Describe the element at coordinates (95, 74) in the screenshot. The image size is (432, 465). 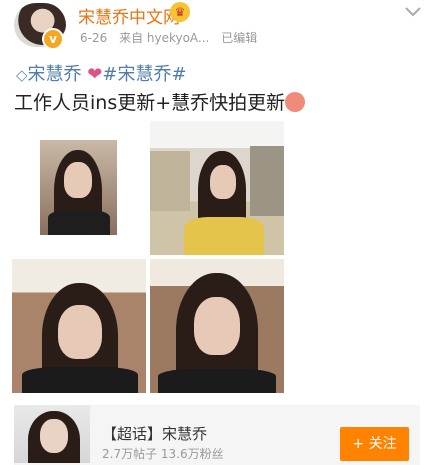
I see `heart-icon: ❤` at that location.